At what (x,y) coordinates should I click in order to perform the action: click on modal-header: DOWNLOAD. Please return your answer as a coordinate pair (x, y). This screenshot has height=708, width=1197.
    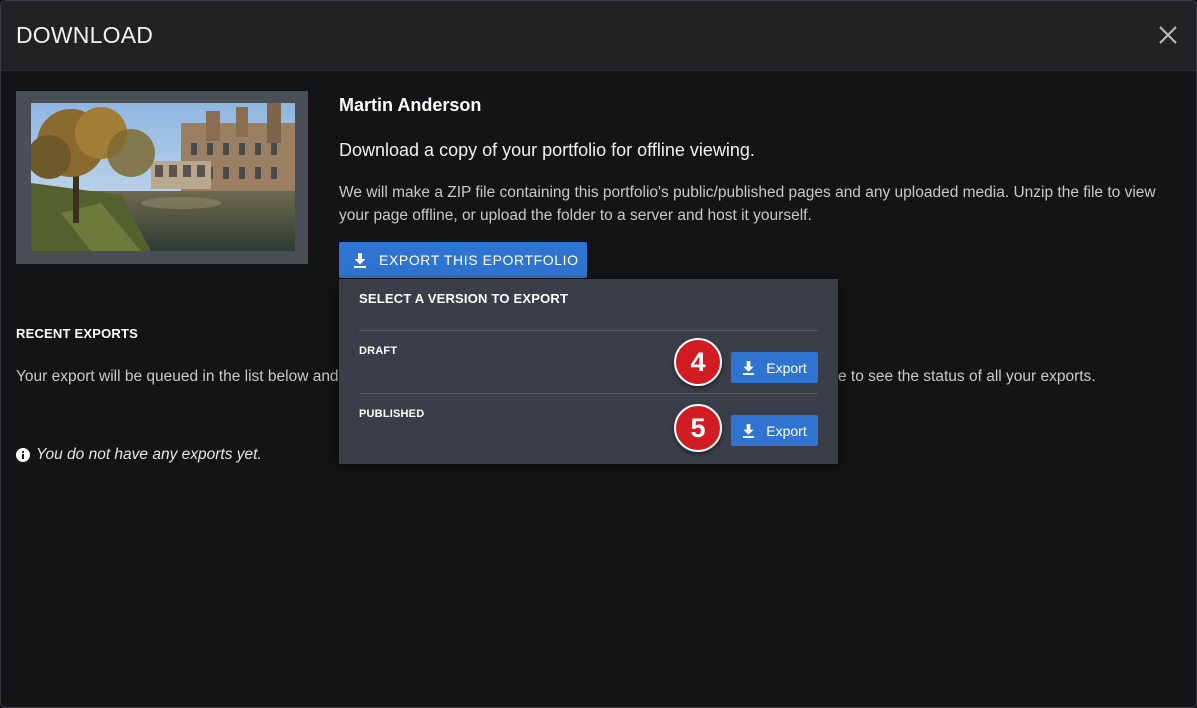
    Looking at the image, I should click on (598, 36).